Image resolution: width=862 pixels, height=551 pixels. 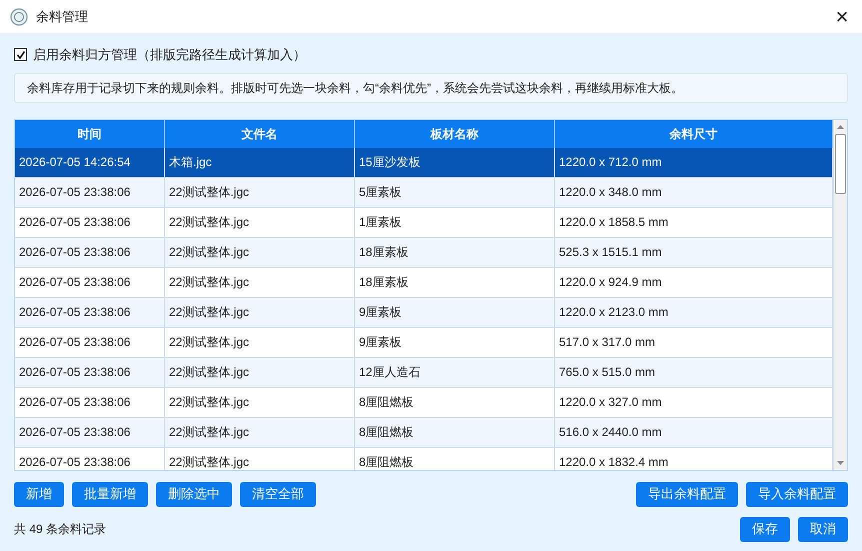 I want to click on material-cell: 15厘沙发板, so click(x=455, y=162).